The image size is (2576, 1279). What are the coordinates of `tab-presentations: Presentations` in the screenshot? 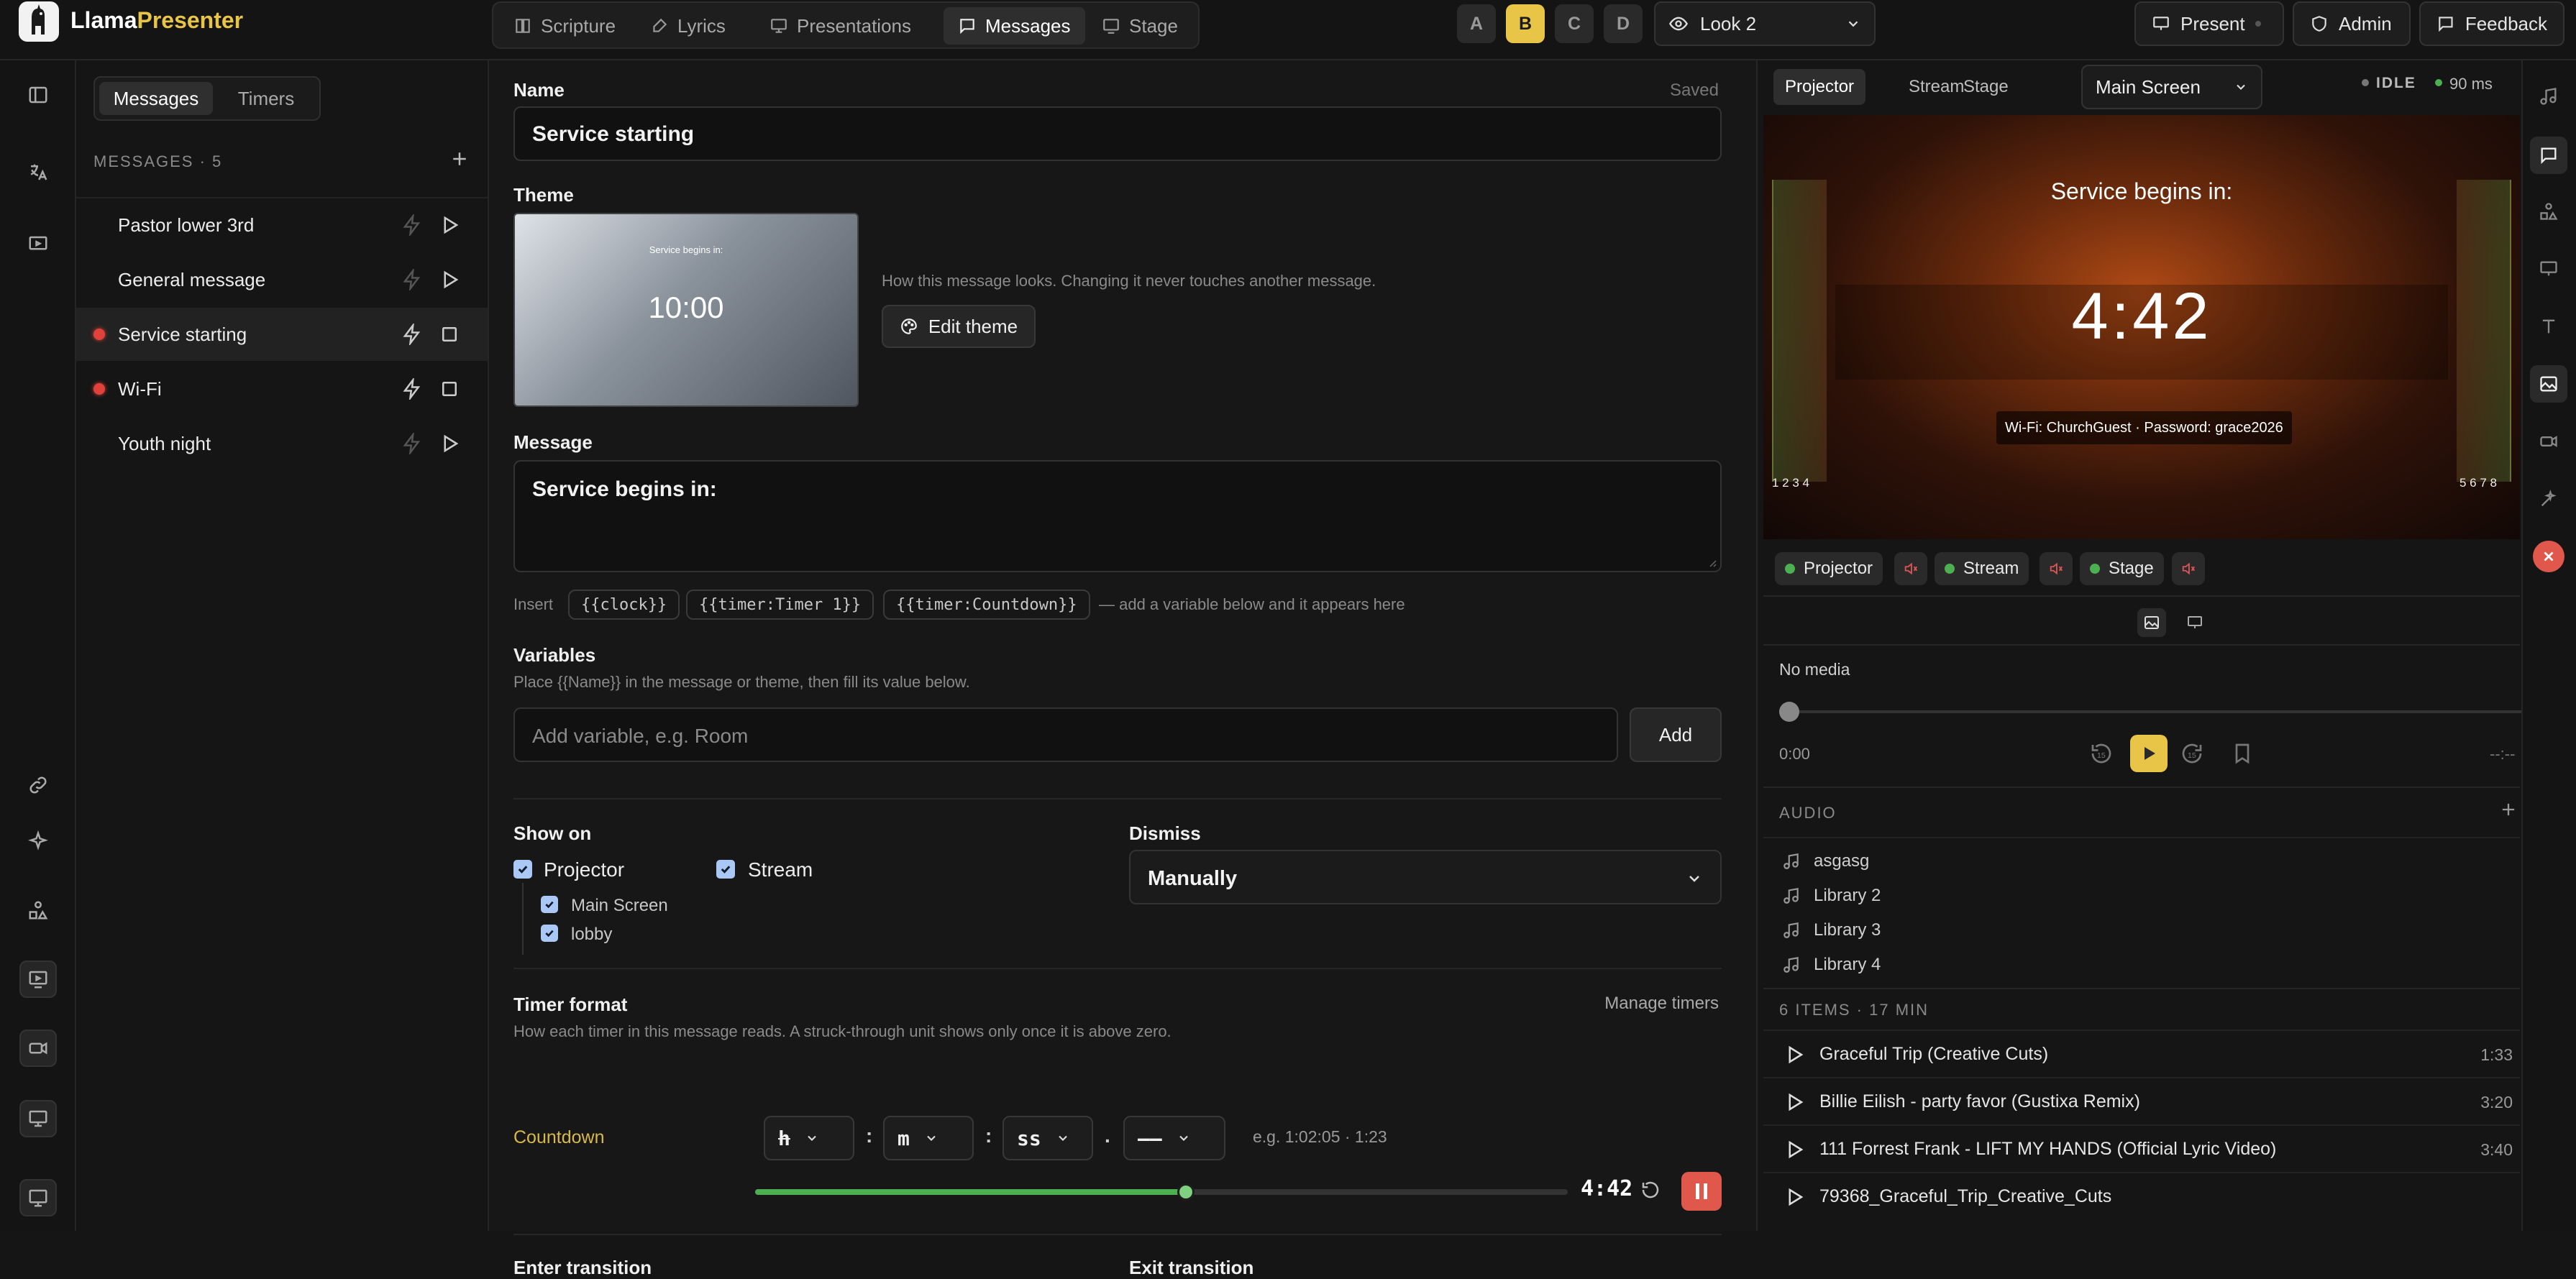 It's located at (840, 26).